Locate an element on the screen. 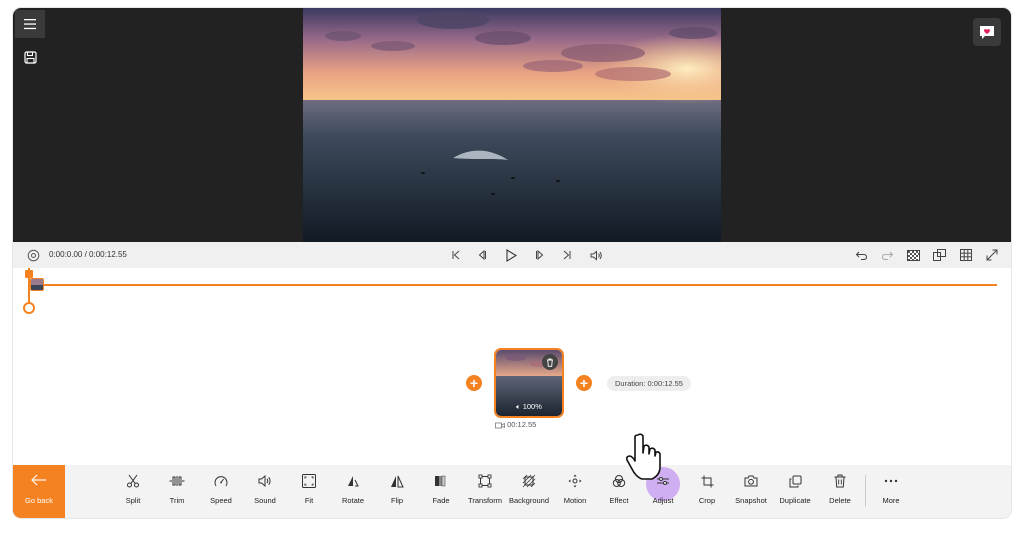 The image size is (1024, 535). menu-button is located at coordinates (30, 24).